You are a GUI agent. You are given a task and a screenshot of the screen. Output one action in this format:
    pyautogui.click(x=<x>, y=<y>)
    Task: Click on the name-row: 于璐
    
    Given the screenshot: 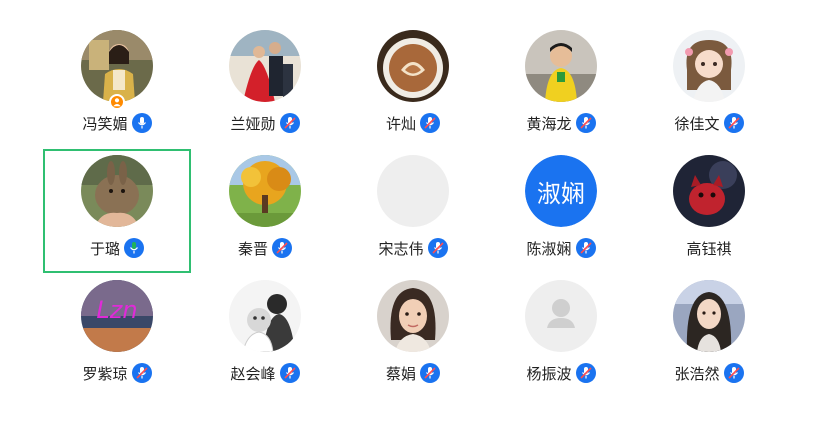 What is the action you would take?
    pyautogui.click(x=117, y=248)
    